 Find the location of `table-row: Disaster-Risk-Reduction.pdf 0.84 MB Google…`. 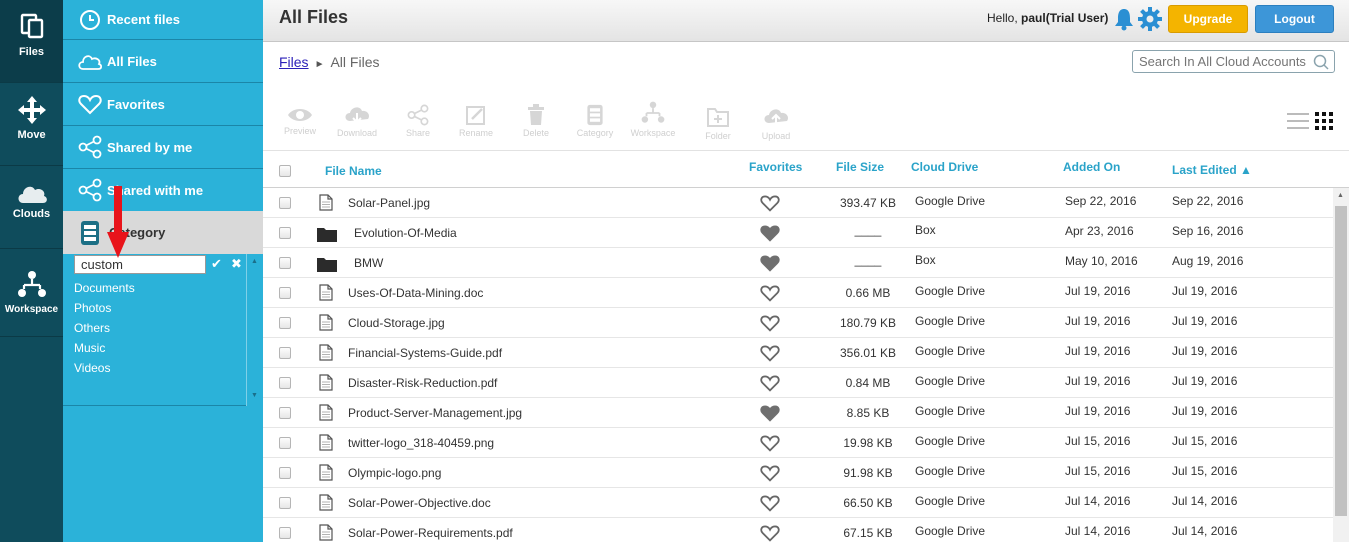

table-row: Disaster-Risk-Reduction.pdf 0.84 MB Google… is located at coordinates (798, 383).